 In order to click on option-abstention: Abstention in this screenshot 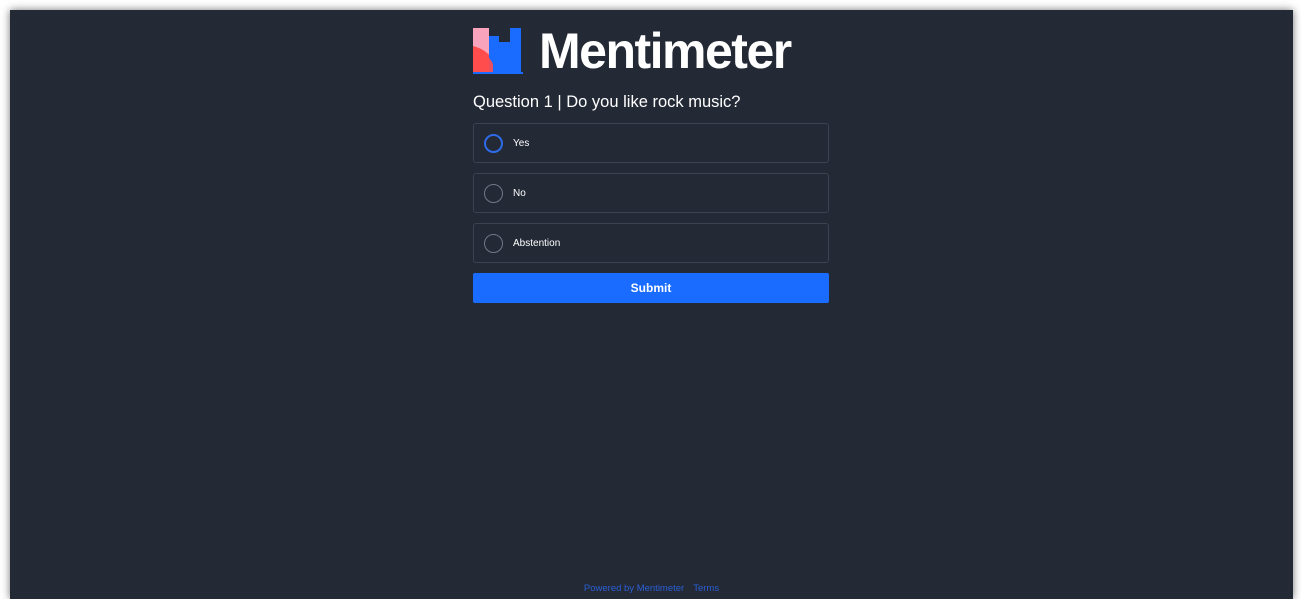, I will do `click(651, 243)`.